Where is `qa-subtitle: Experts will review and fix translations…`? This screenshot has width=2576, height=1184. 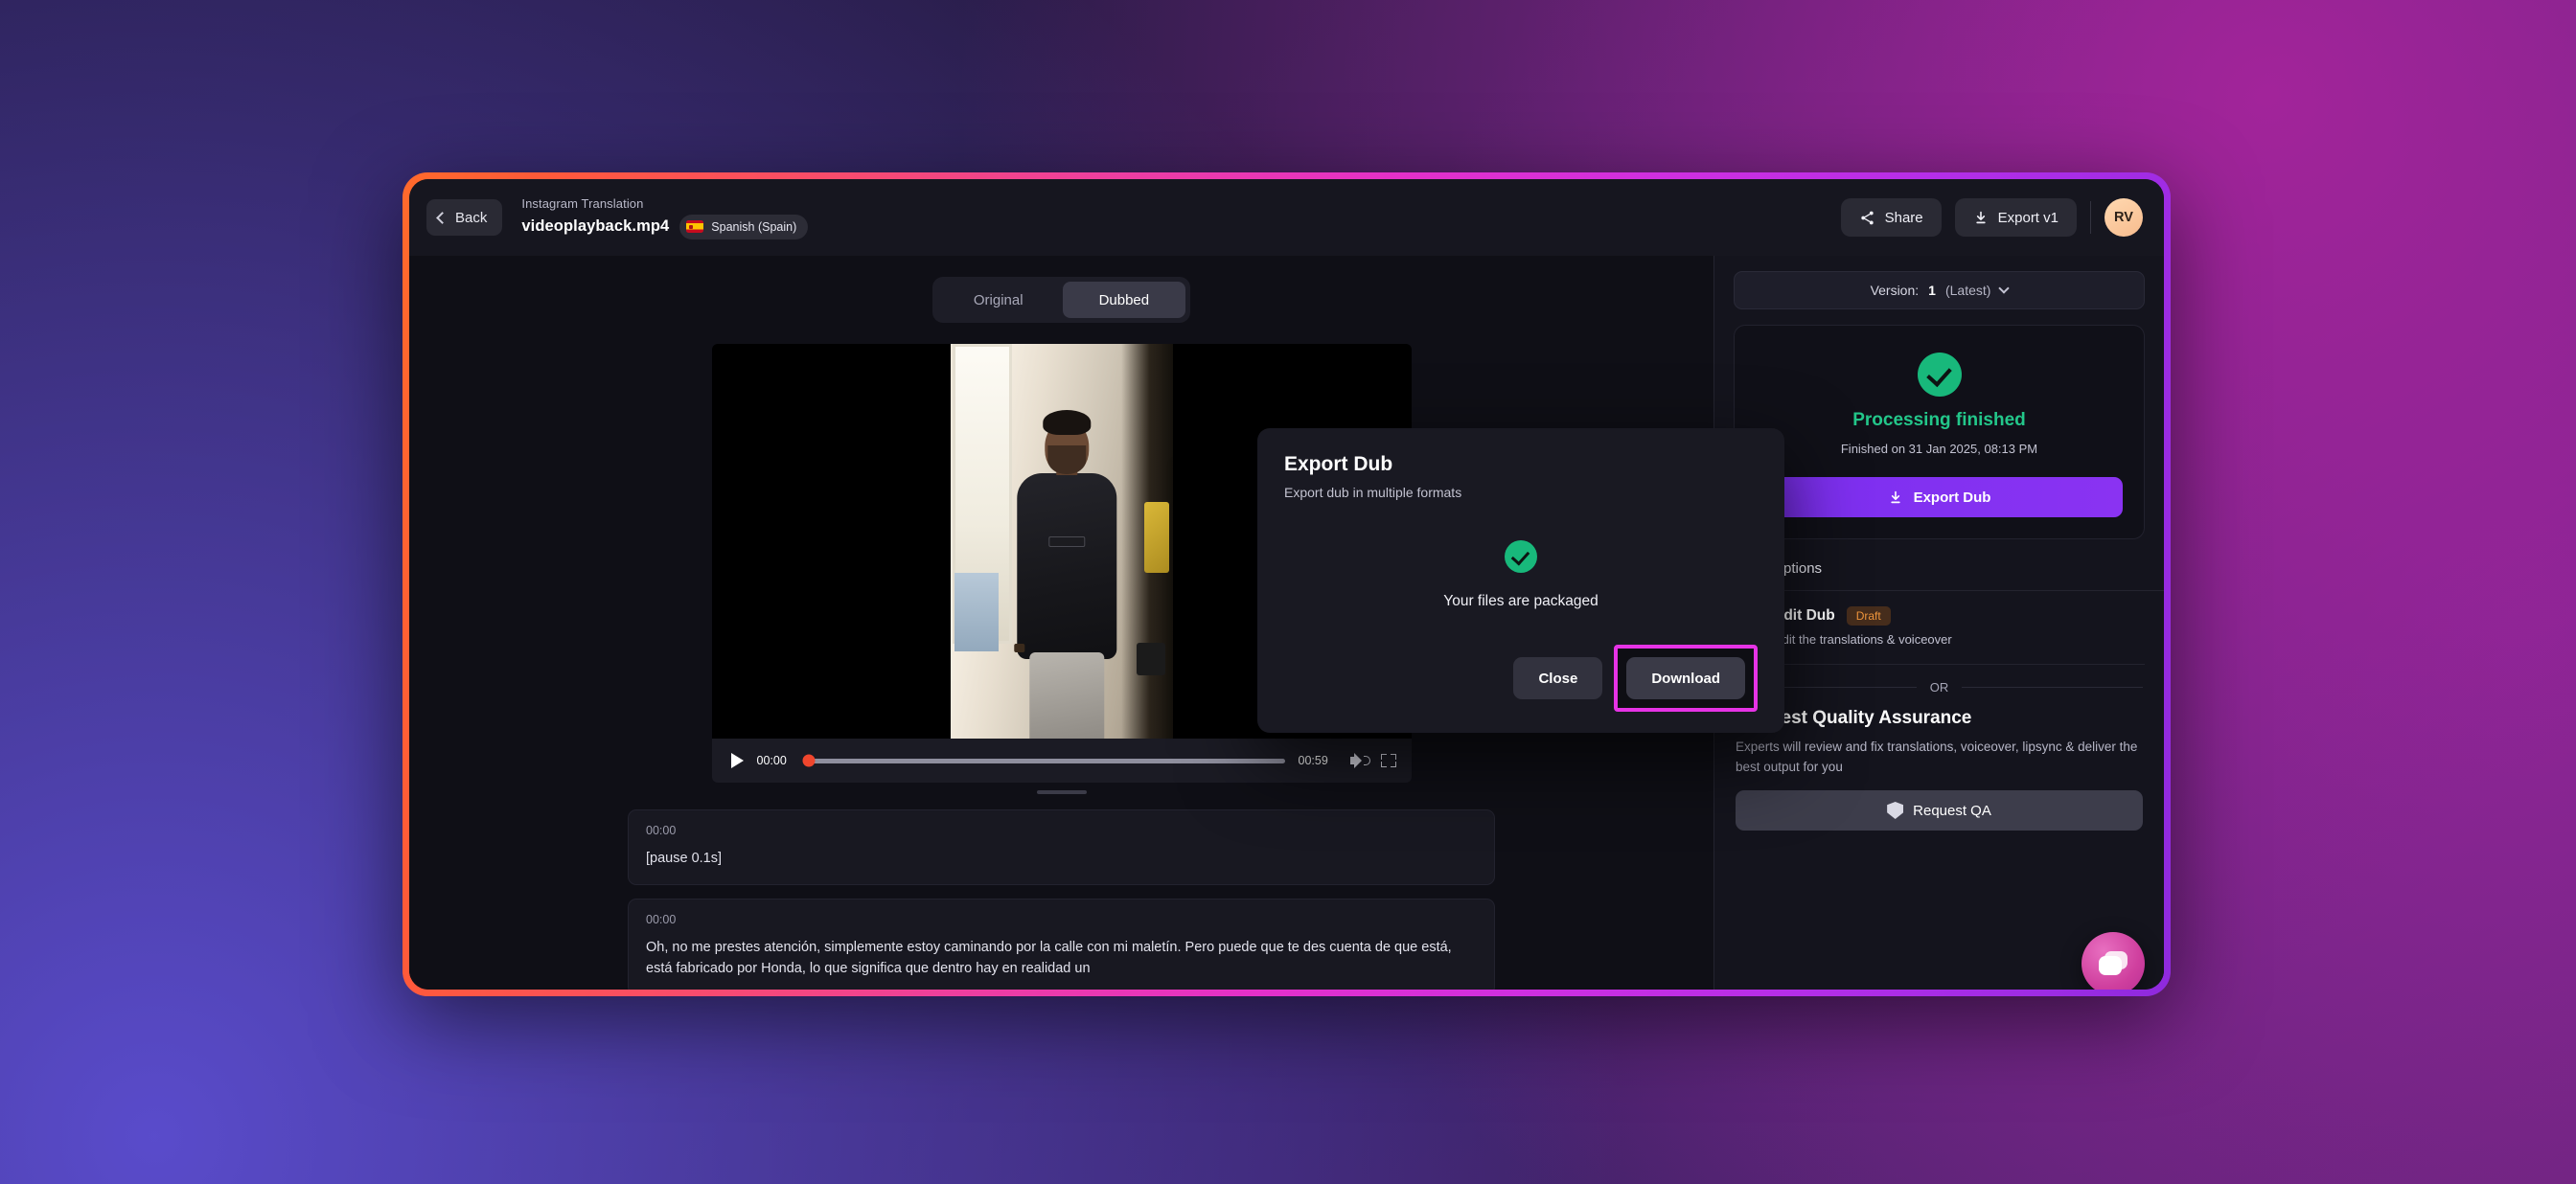 qa-subtitle: Experts will review and fix translations… is located at coordinates (1937, 757).